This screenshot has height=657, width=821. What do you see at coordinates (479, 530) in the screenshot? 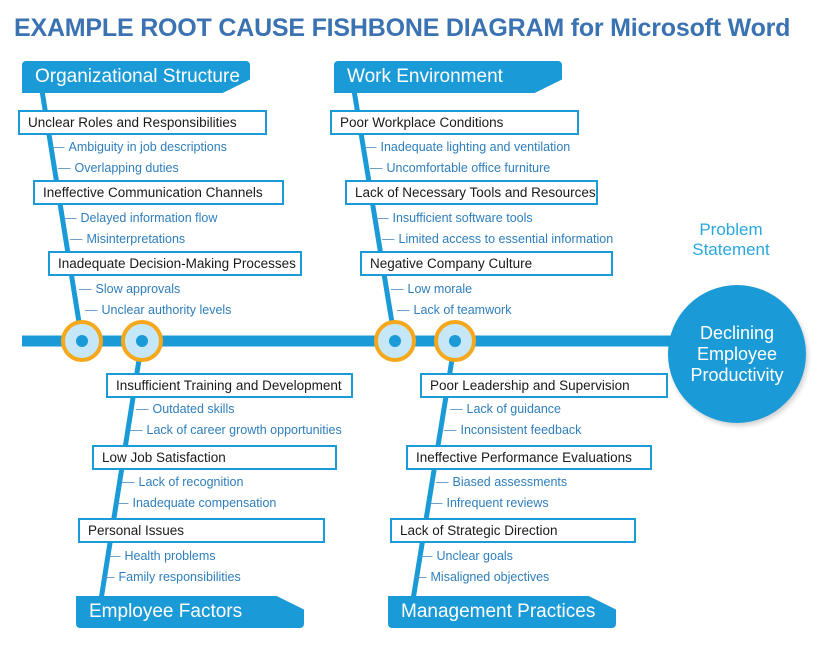
I see `cause-label: Lack of Strategic Direction` at bounding box center [479, 530].